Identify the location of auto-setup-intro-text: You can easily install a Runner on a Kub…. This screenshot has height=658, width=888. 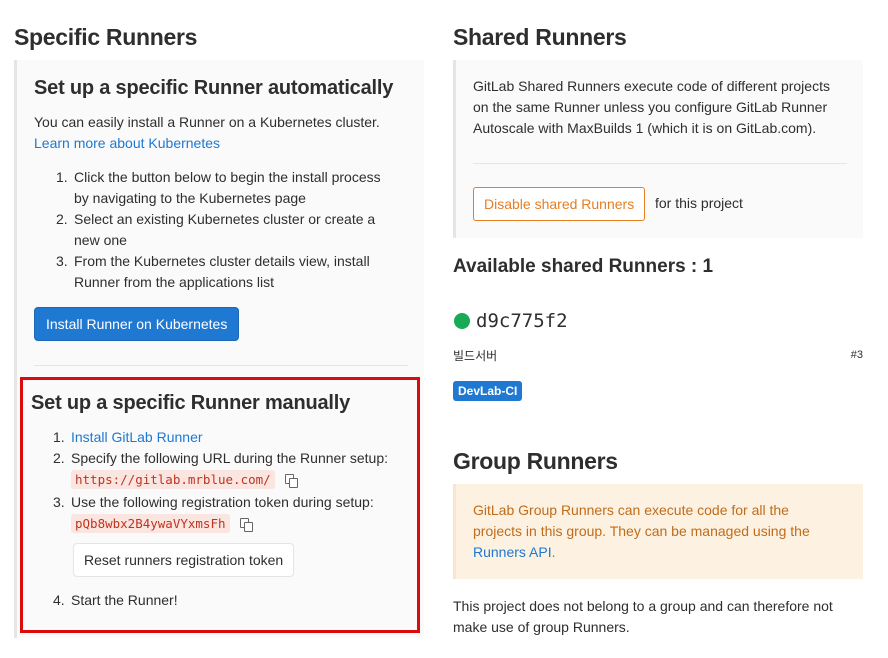
(207, 122).